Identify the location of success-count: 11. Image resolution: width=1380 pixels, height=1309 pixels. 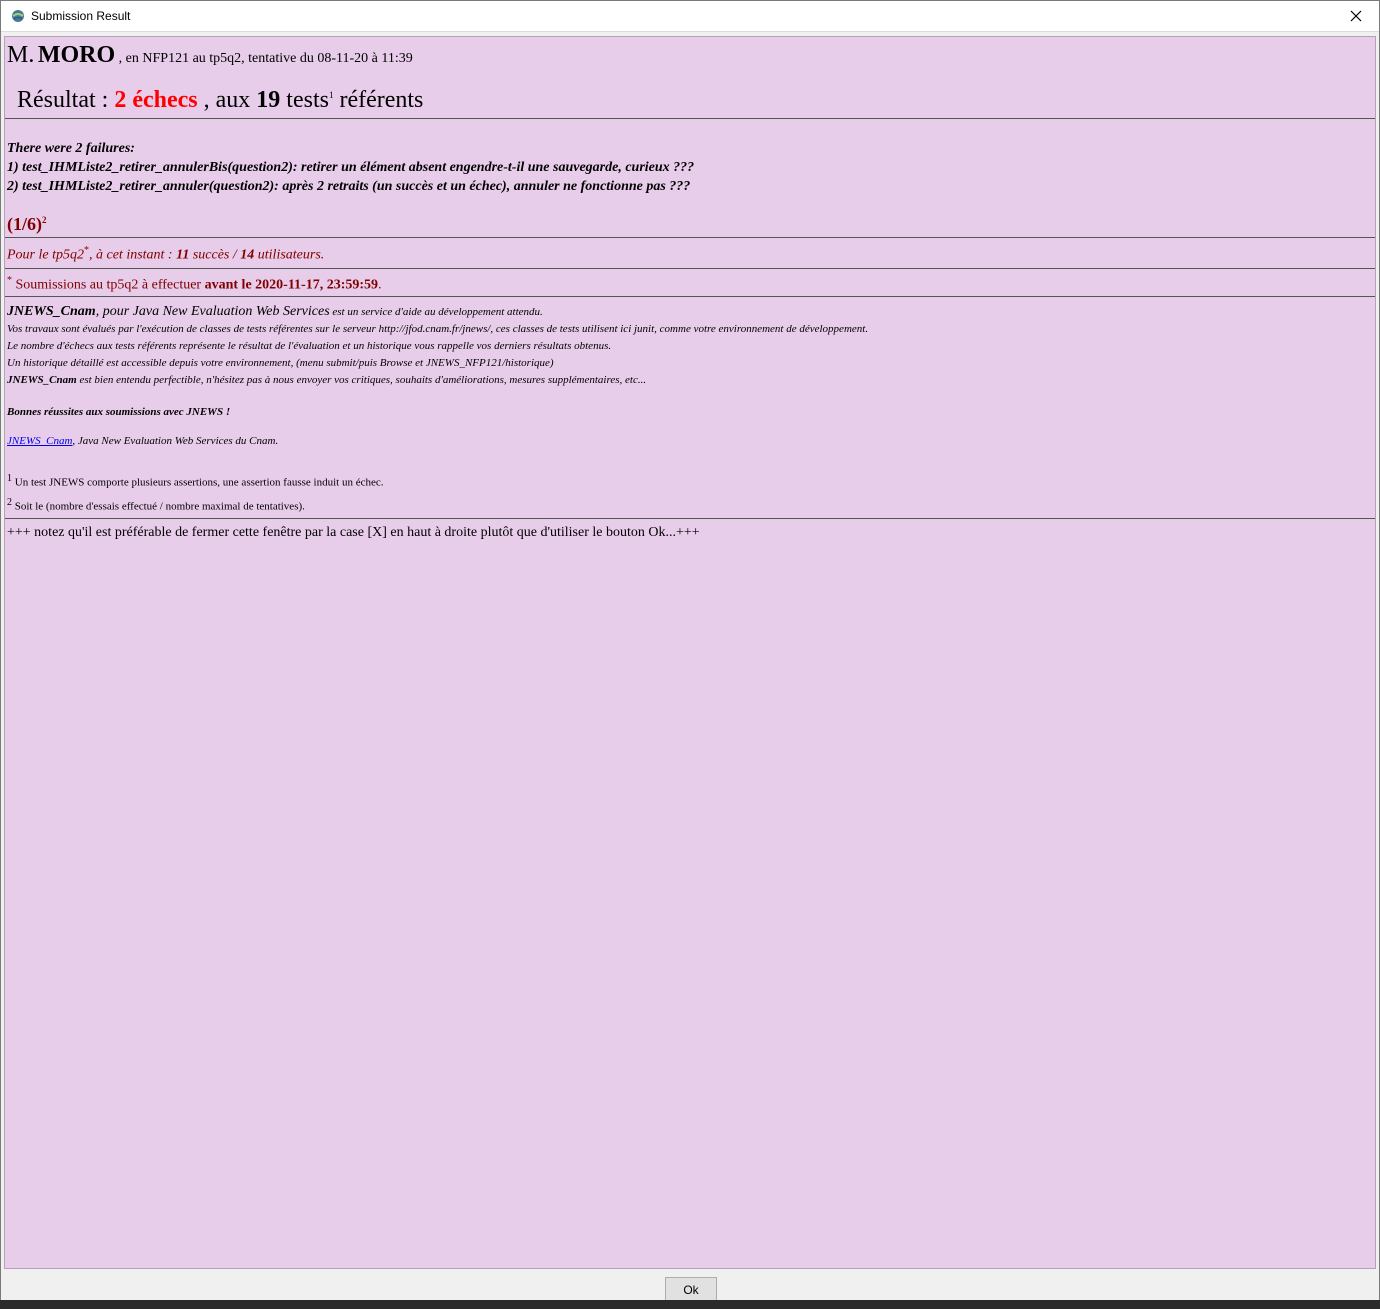
(183, 255).